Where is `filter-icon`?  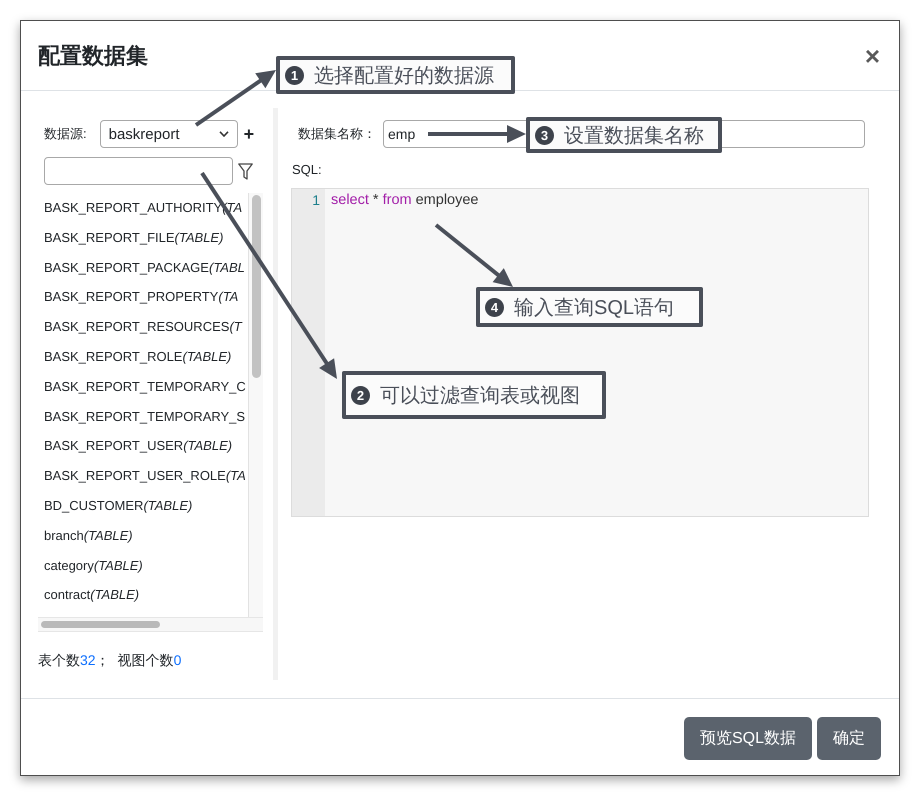
filter-icon is located at coordinates (245, 171).